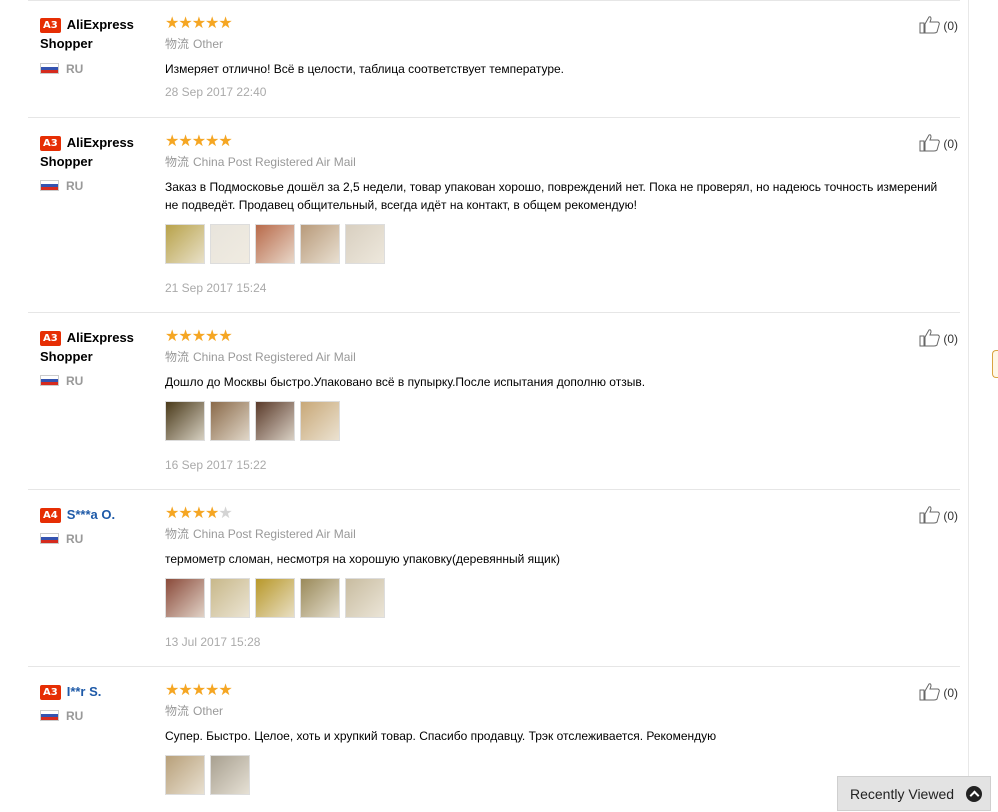 This screenshot has width=998, height=812. Describe the element at coordinates (216, 92) in the screenshot. I see `feedback-date: 28 Sep 2017 22:40` at that location.